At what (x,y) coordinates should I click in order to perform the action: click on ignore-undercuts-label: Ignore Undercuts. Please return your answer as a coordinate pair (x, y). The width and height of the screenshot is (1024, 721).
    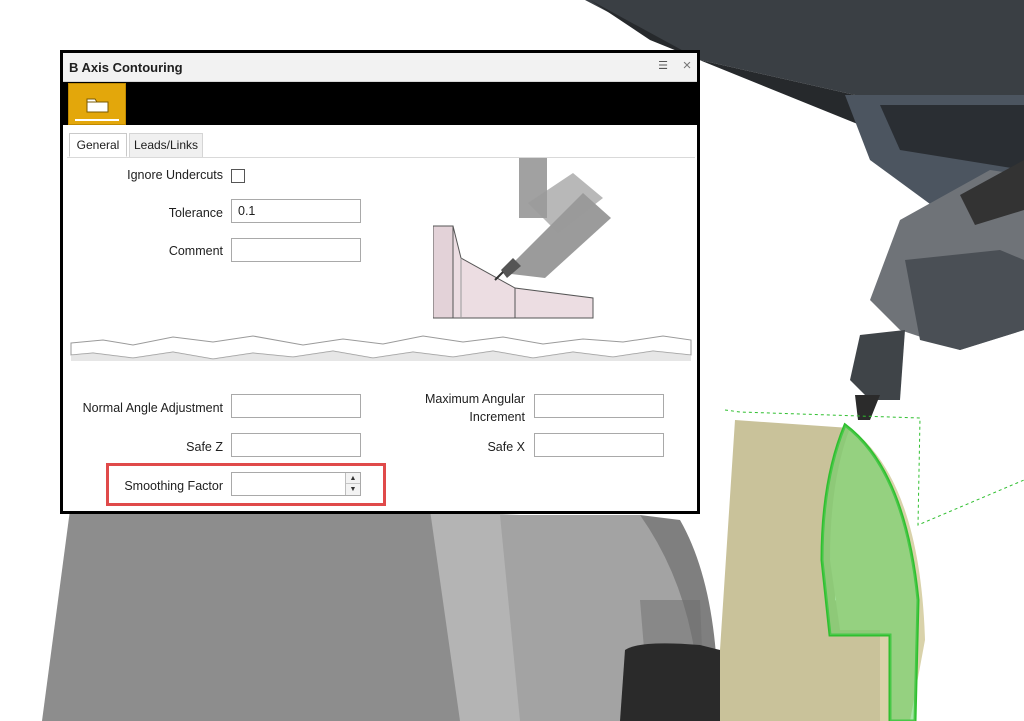
    Looking at the image, I should click on (175, 175).